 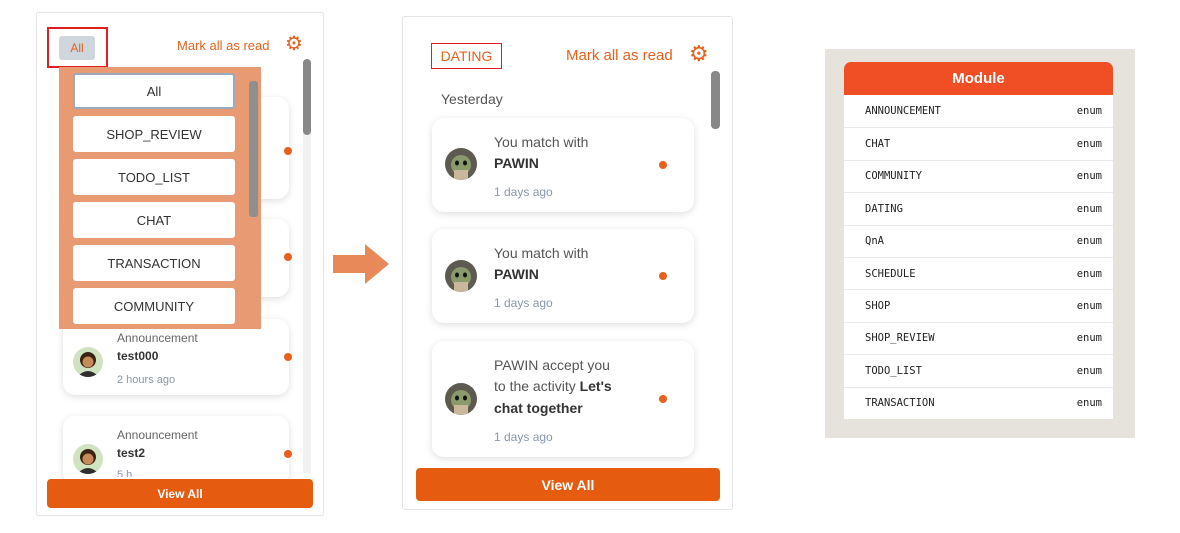 What do you see at coordinates (154, 134) in the screenshot?
I see `dropdown-option-shop-review: SHOP_REVIEW` at bounding box center [154, 134].